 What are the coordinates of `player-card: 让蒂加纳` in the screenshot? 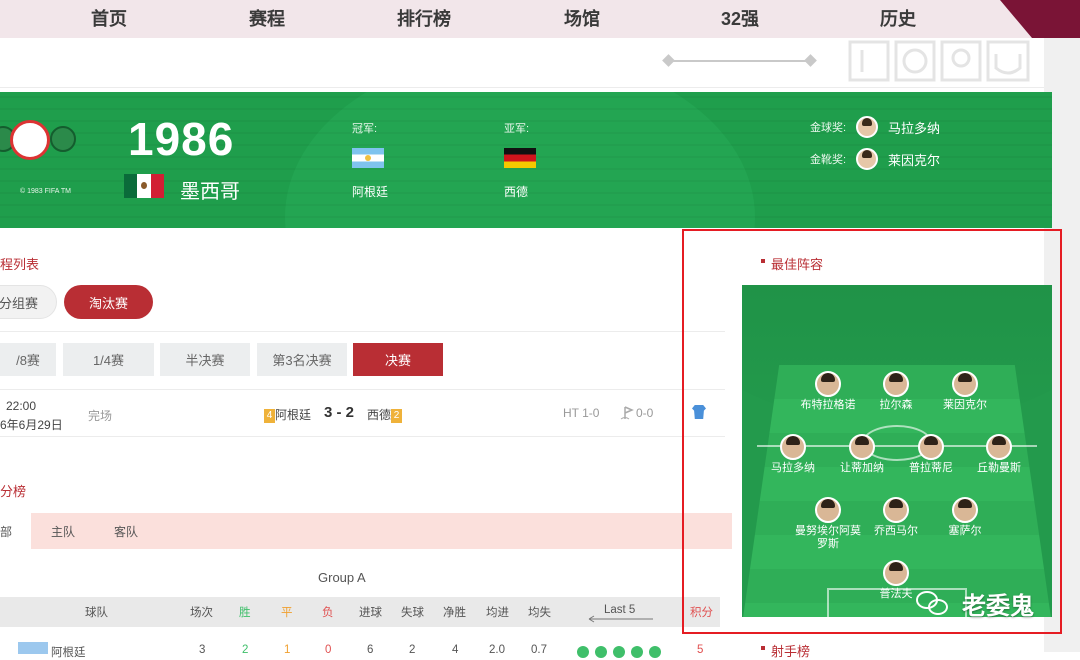 It's located at (862, 454).